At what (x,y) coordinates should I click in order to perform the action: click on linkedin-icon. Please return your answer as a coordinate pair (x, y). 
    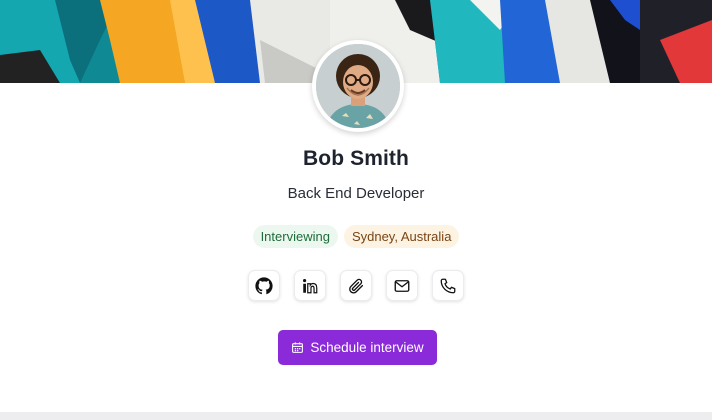
    Looking at the image, I should click on (310, 285).